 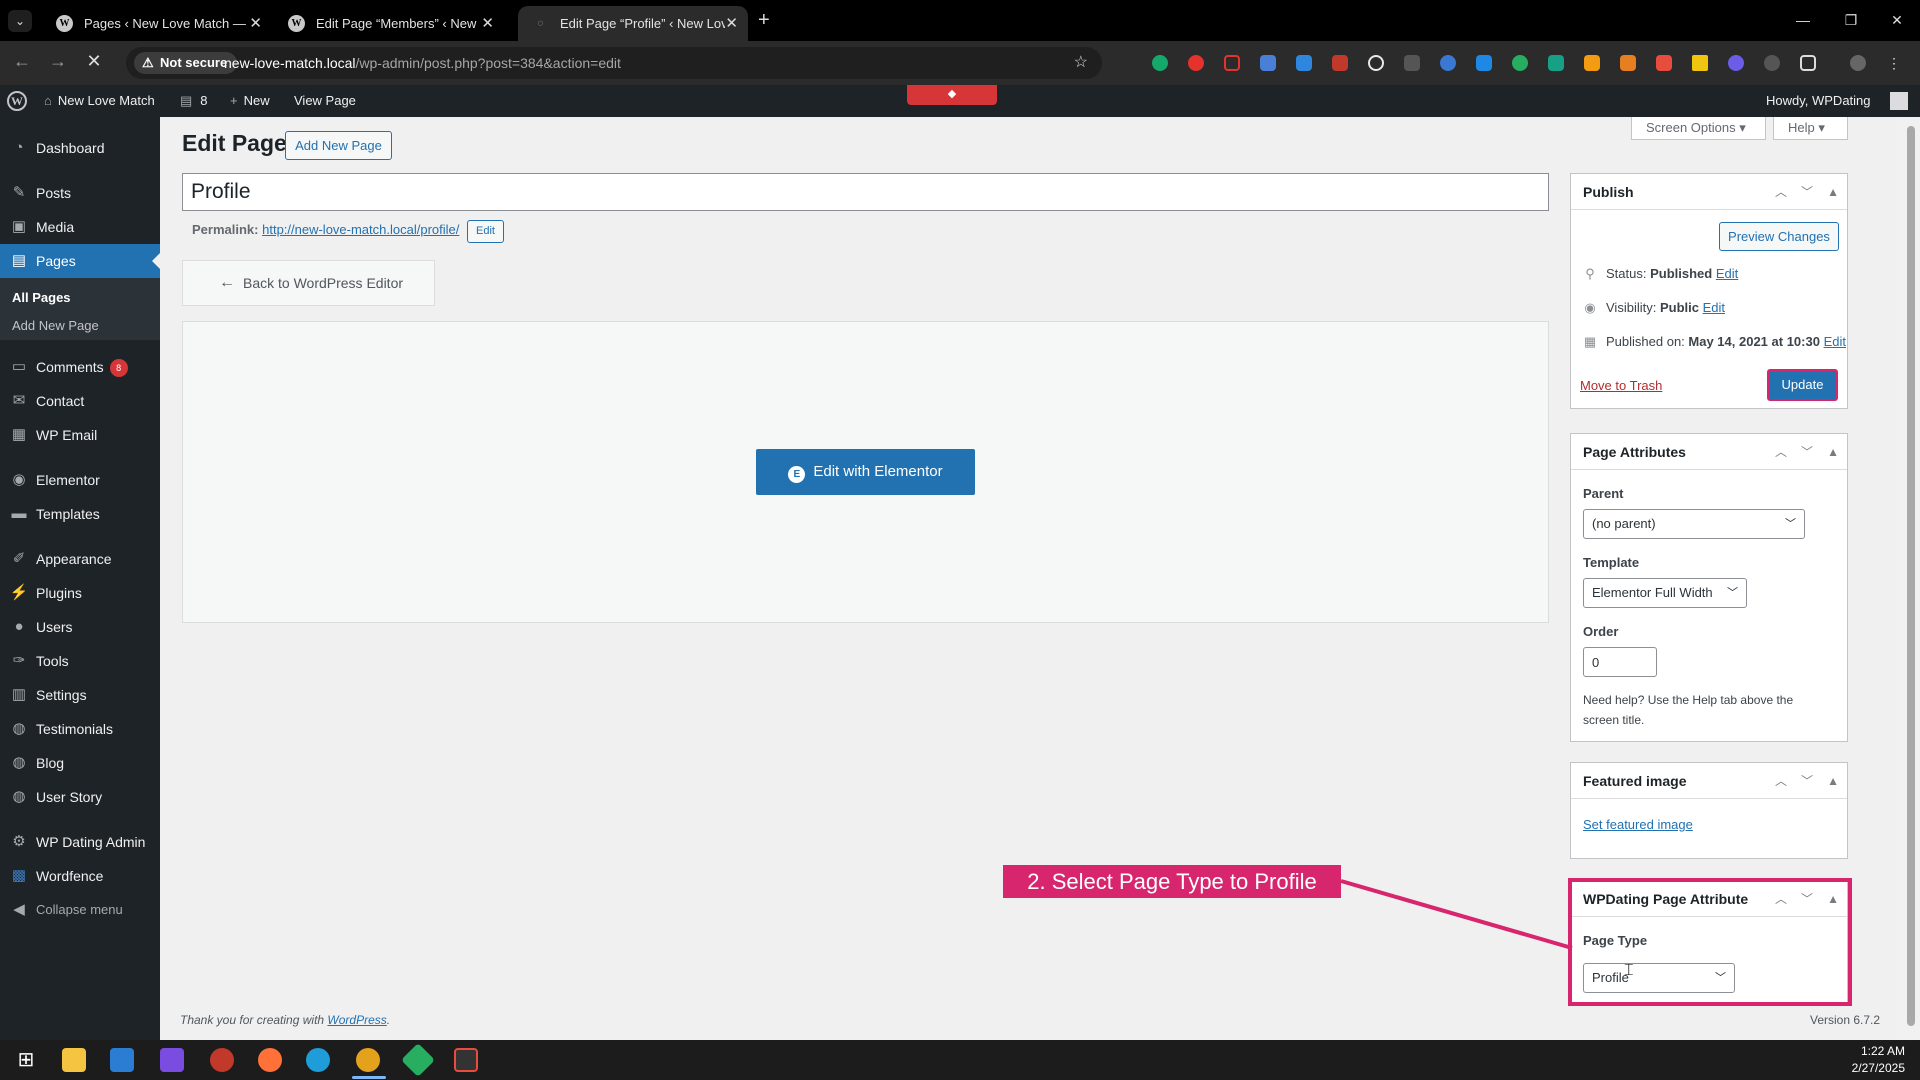 I want to click on taskbar-date: 2/27/2025, so click(x=1871, y=1068).